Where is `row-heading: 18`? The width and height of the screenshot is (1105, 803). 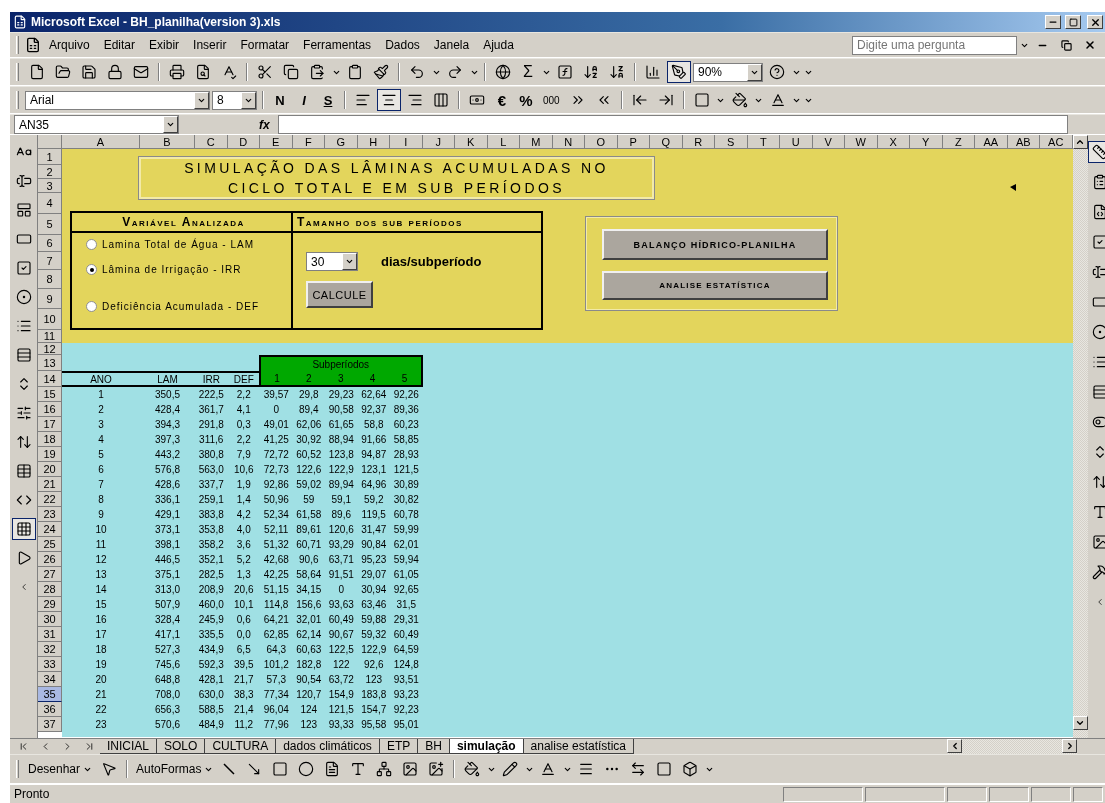
row-heading: 18 is located at coordinates (50, 439).